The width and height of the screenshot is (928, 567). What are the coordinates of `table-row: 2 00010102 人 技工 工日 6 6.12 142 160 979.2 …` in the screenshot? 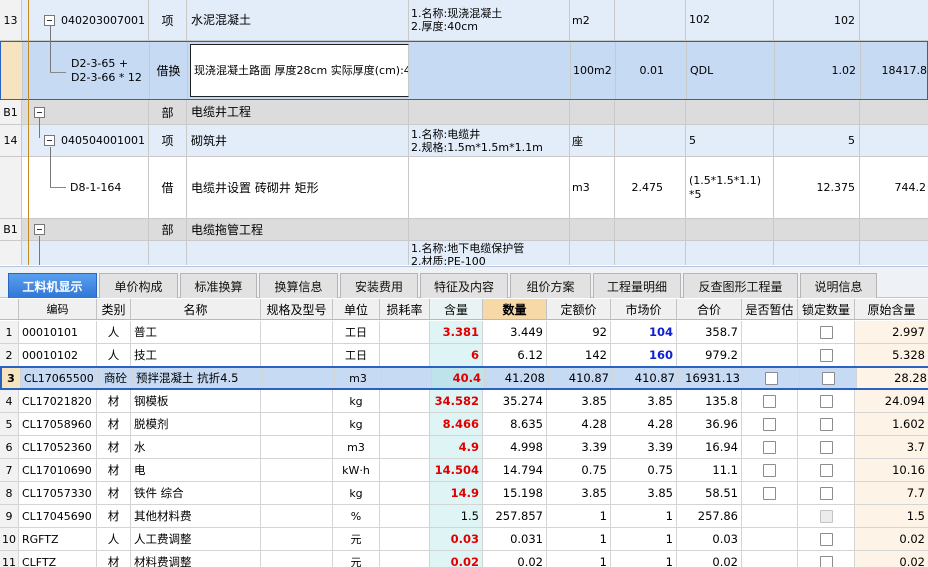 It's located at (464, 355).